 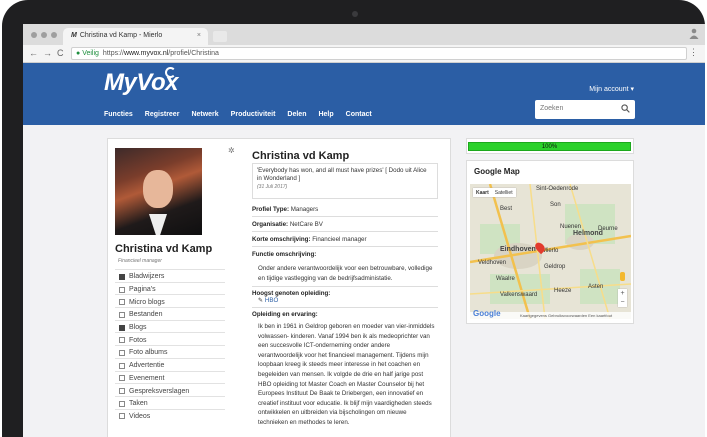 What do you see at coordinates (622, 276) in the screenshot?
I see `pegman-icon` at bounding box center [622, 276].